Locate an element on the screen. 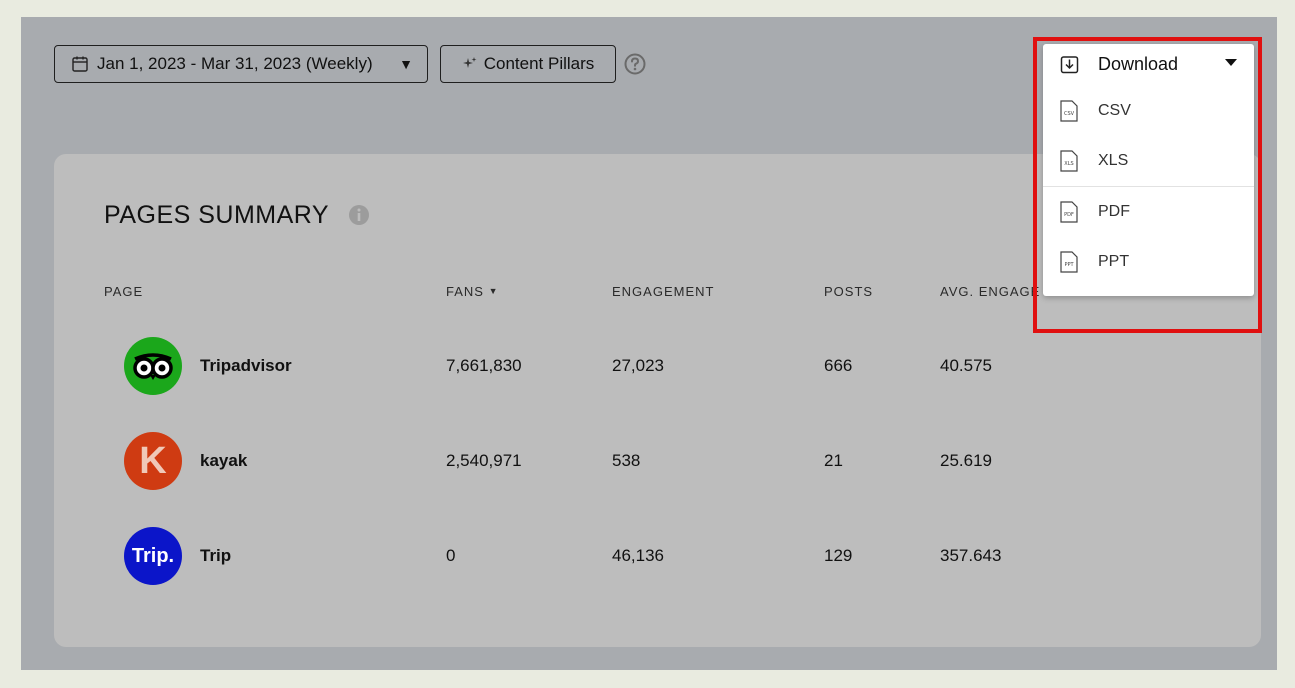 Image resolution: width=1295 pixels, height=688 pixels. date-range-label: Jan 1, 2023 - Mar 31, 2023 (Weekly) is located at coordinates (235, 63).